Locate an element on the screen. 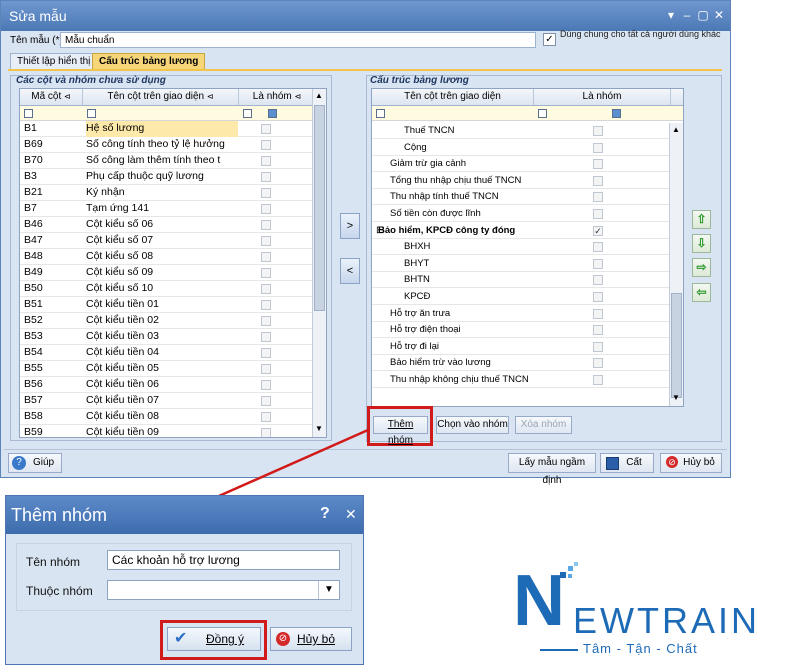 This screenshot has height=669, width=800. dialog-close-icon: ✕ is located at coordinates (351, 514).